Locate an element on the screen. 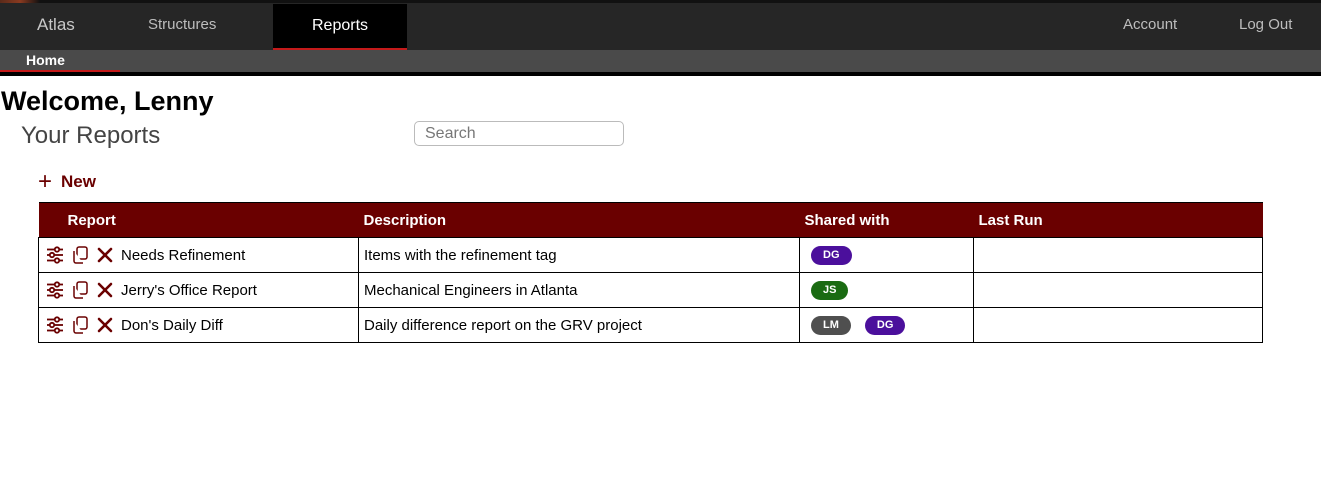 This screenshot has height=496, width=1321. subnav-divider is located at coordinates (660, 74).